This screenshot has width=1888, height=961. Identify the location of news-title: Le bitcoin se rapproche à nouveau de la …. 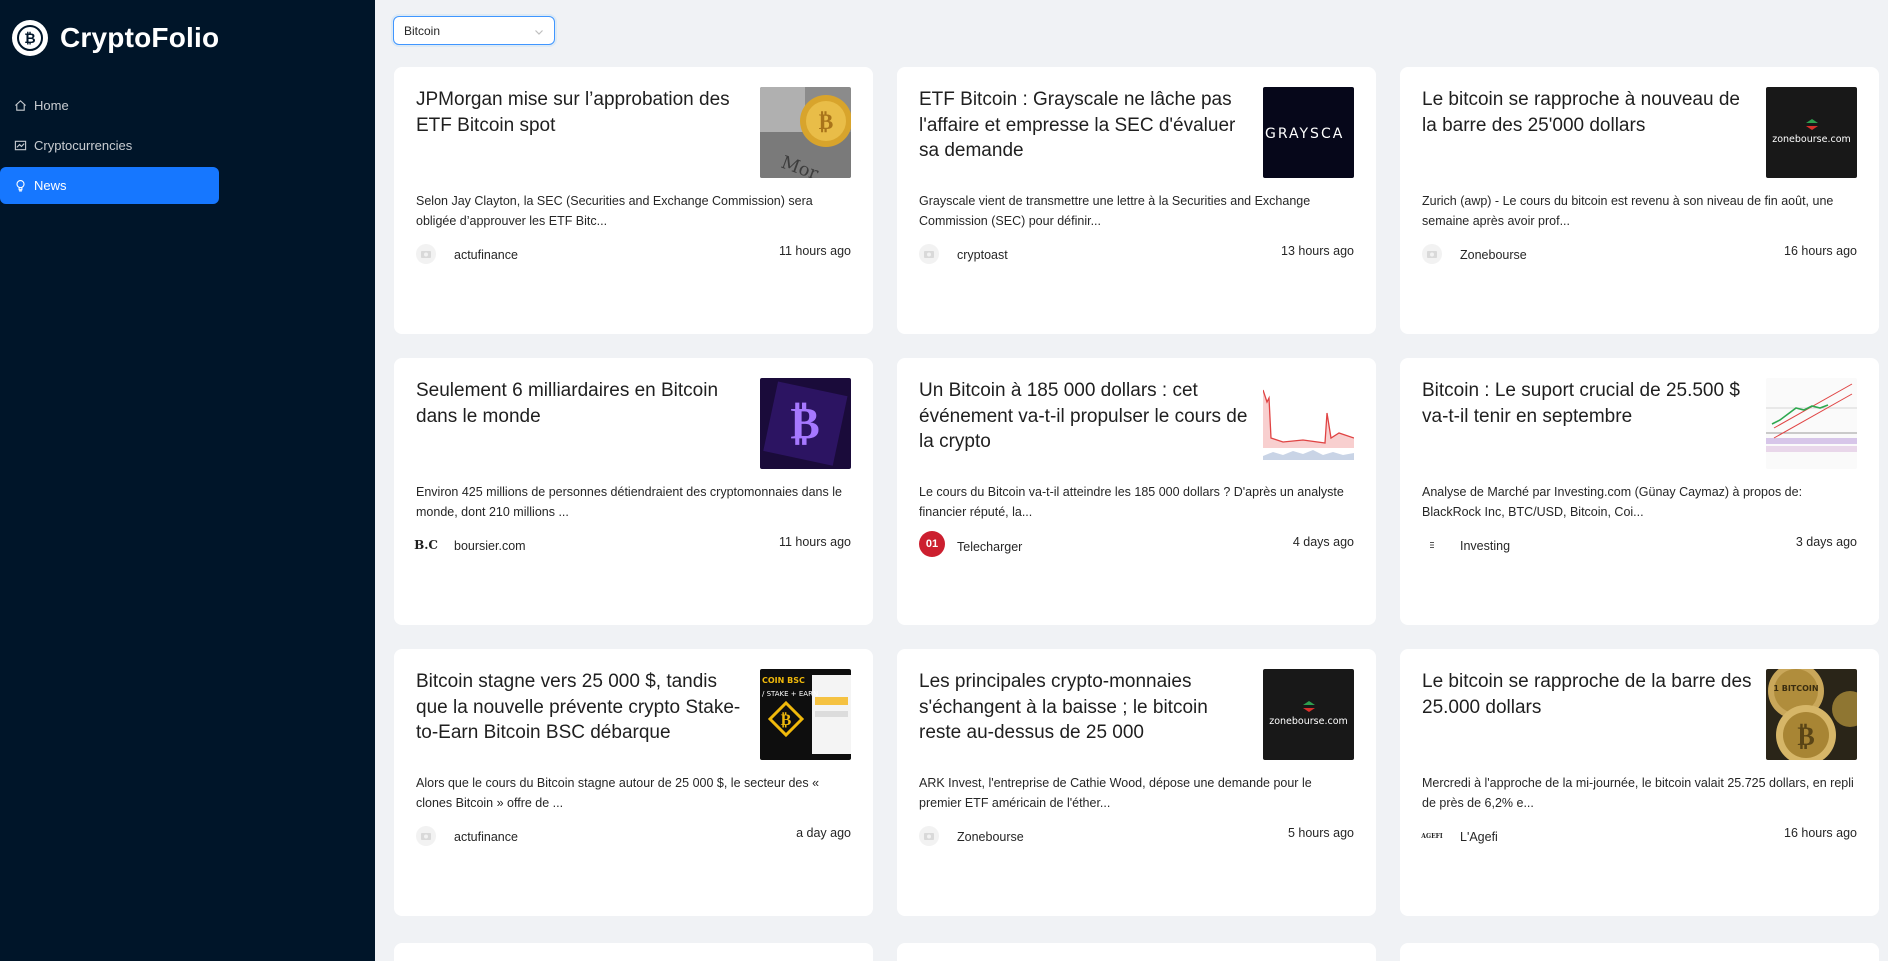
(1581, 112).